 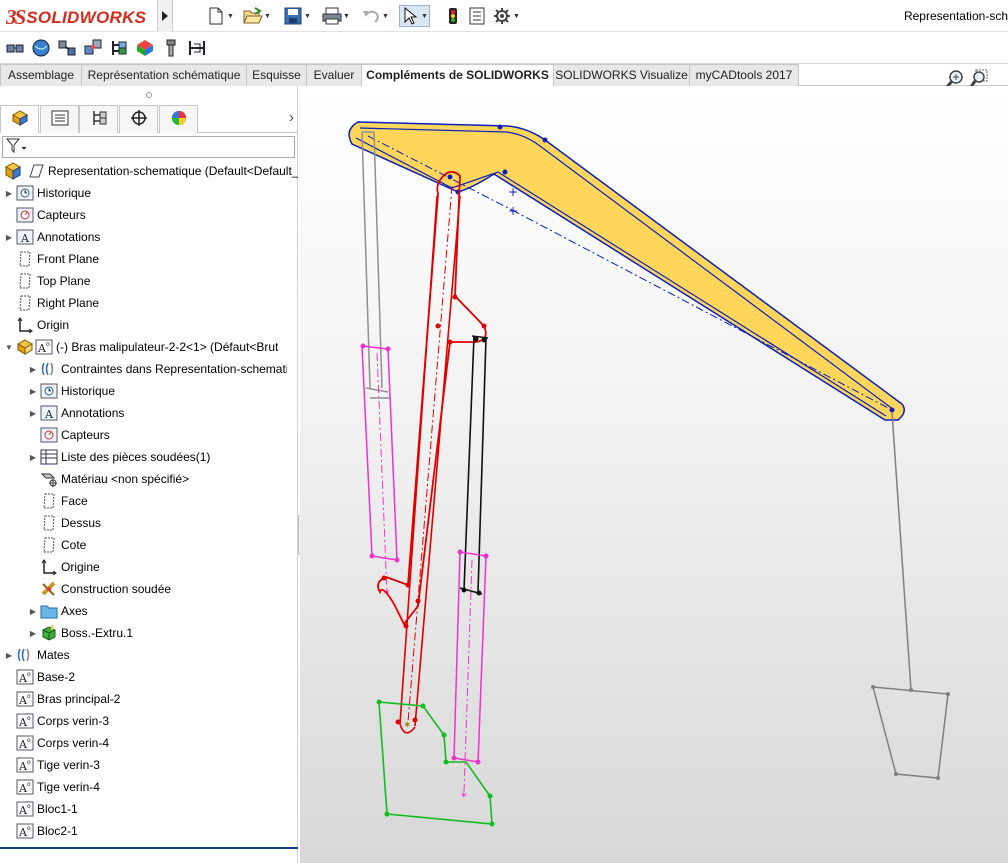 What do you see at coordinates (41, 75) in the screenshot?
I see `tab-assemblage: Assemblage` at bounding box center [41, 75].